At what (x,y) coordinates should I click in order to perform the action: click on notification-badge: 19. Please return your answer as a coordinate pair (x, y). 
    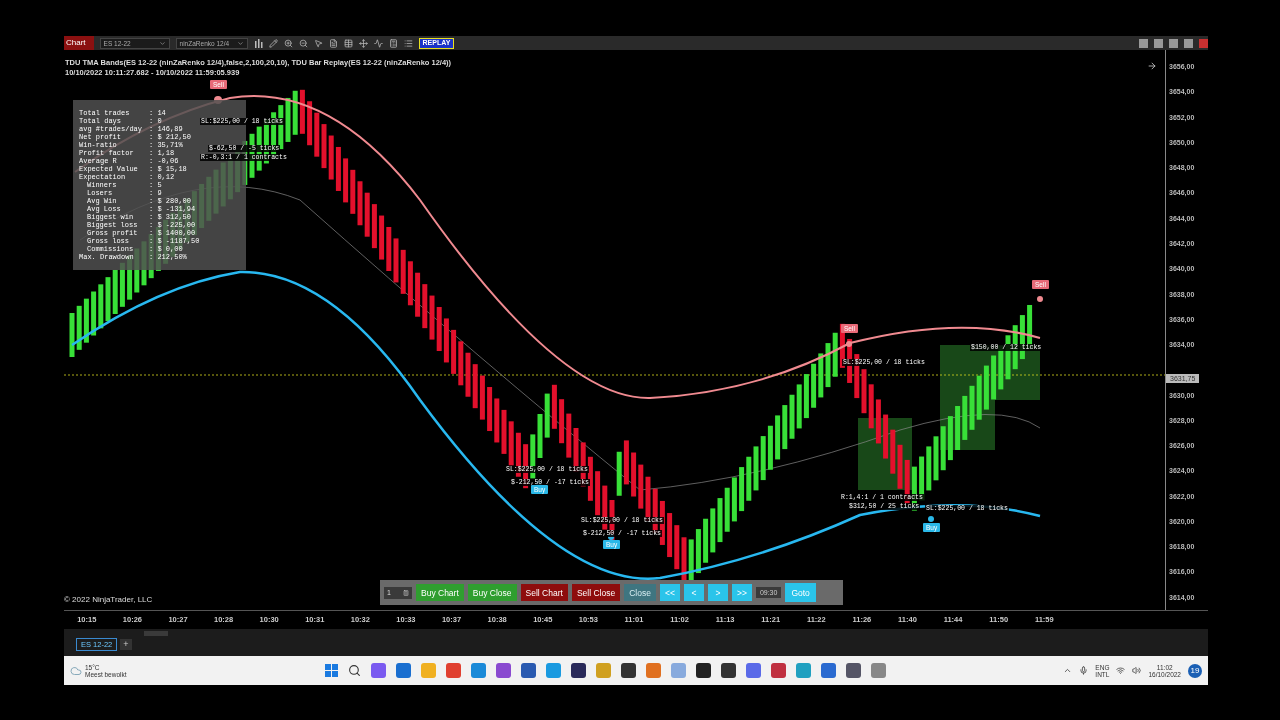
    Looking at the image, I should click on (1195, 670).